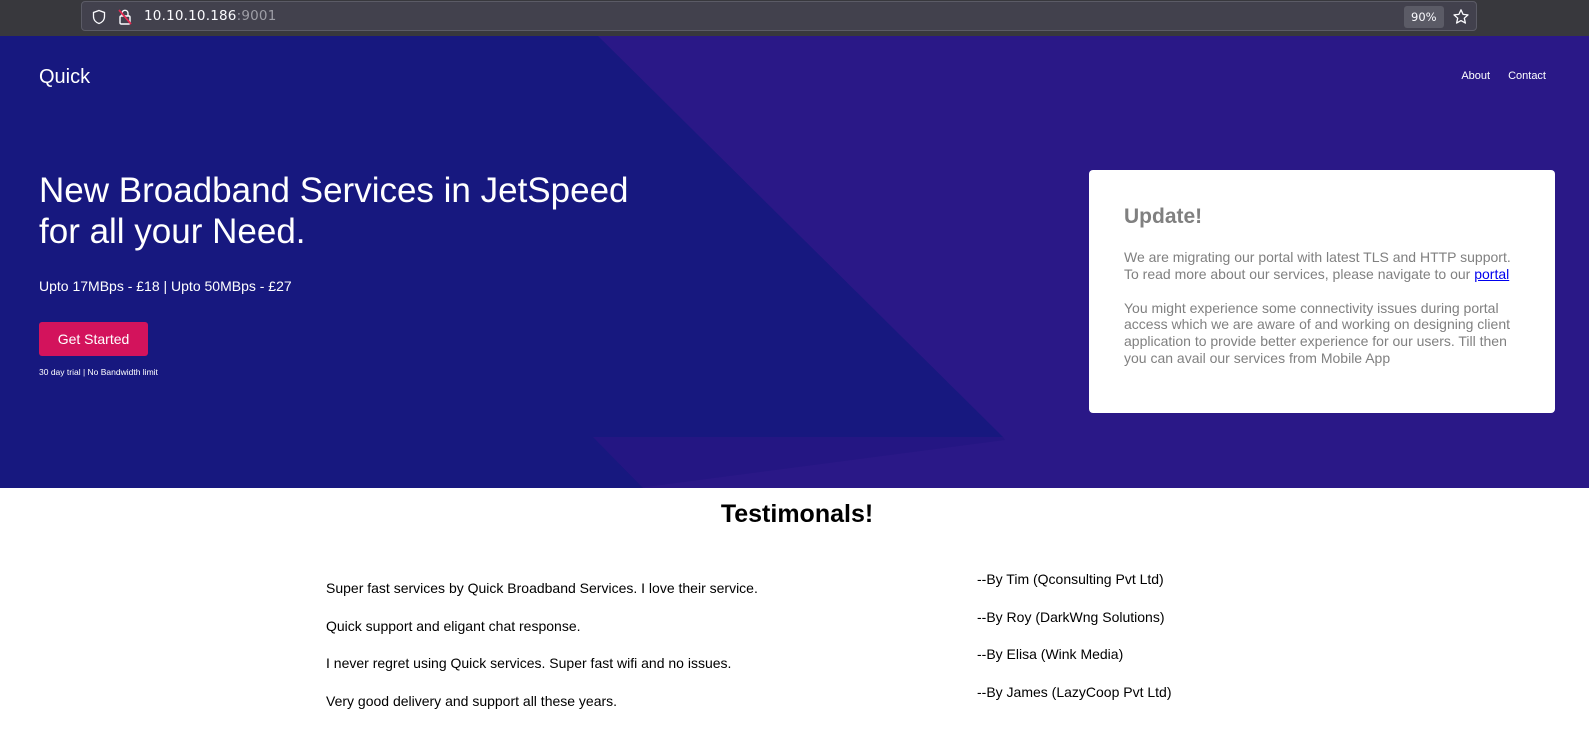 This screenshot has height=753, width=1589. I want to click on testimonial-author: --By James (LazyCoop Pvt Ltd), so click(1074, 691).